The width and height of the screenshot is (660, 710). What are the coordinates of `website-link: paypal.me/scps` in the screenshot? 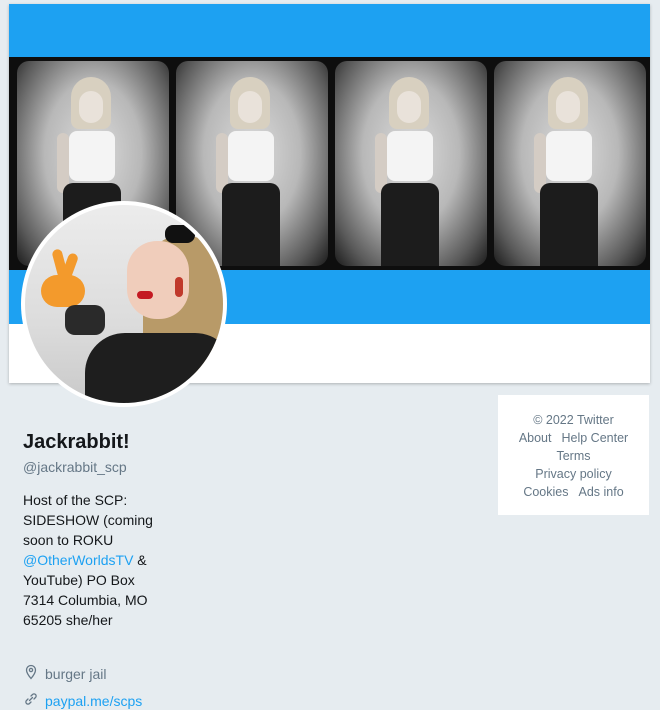 It's located at (93, 701).